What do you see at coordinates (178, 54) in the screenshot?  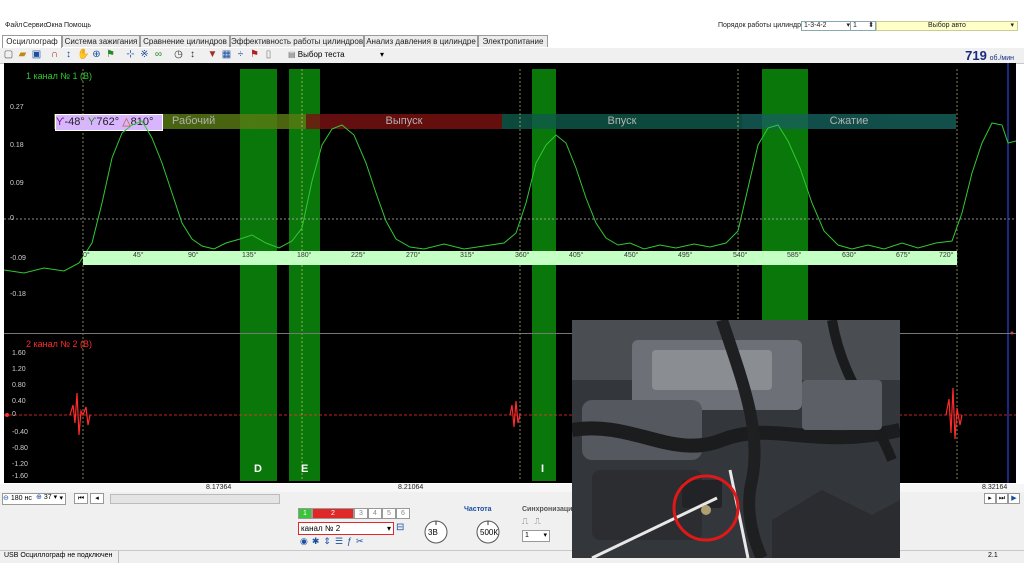 I see `timer-icon: ◷` at bounding box center [178, 54].